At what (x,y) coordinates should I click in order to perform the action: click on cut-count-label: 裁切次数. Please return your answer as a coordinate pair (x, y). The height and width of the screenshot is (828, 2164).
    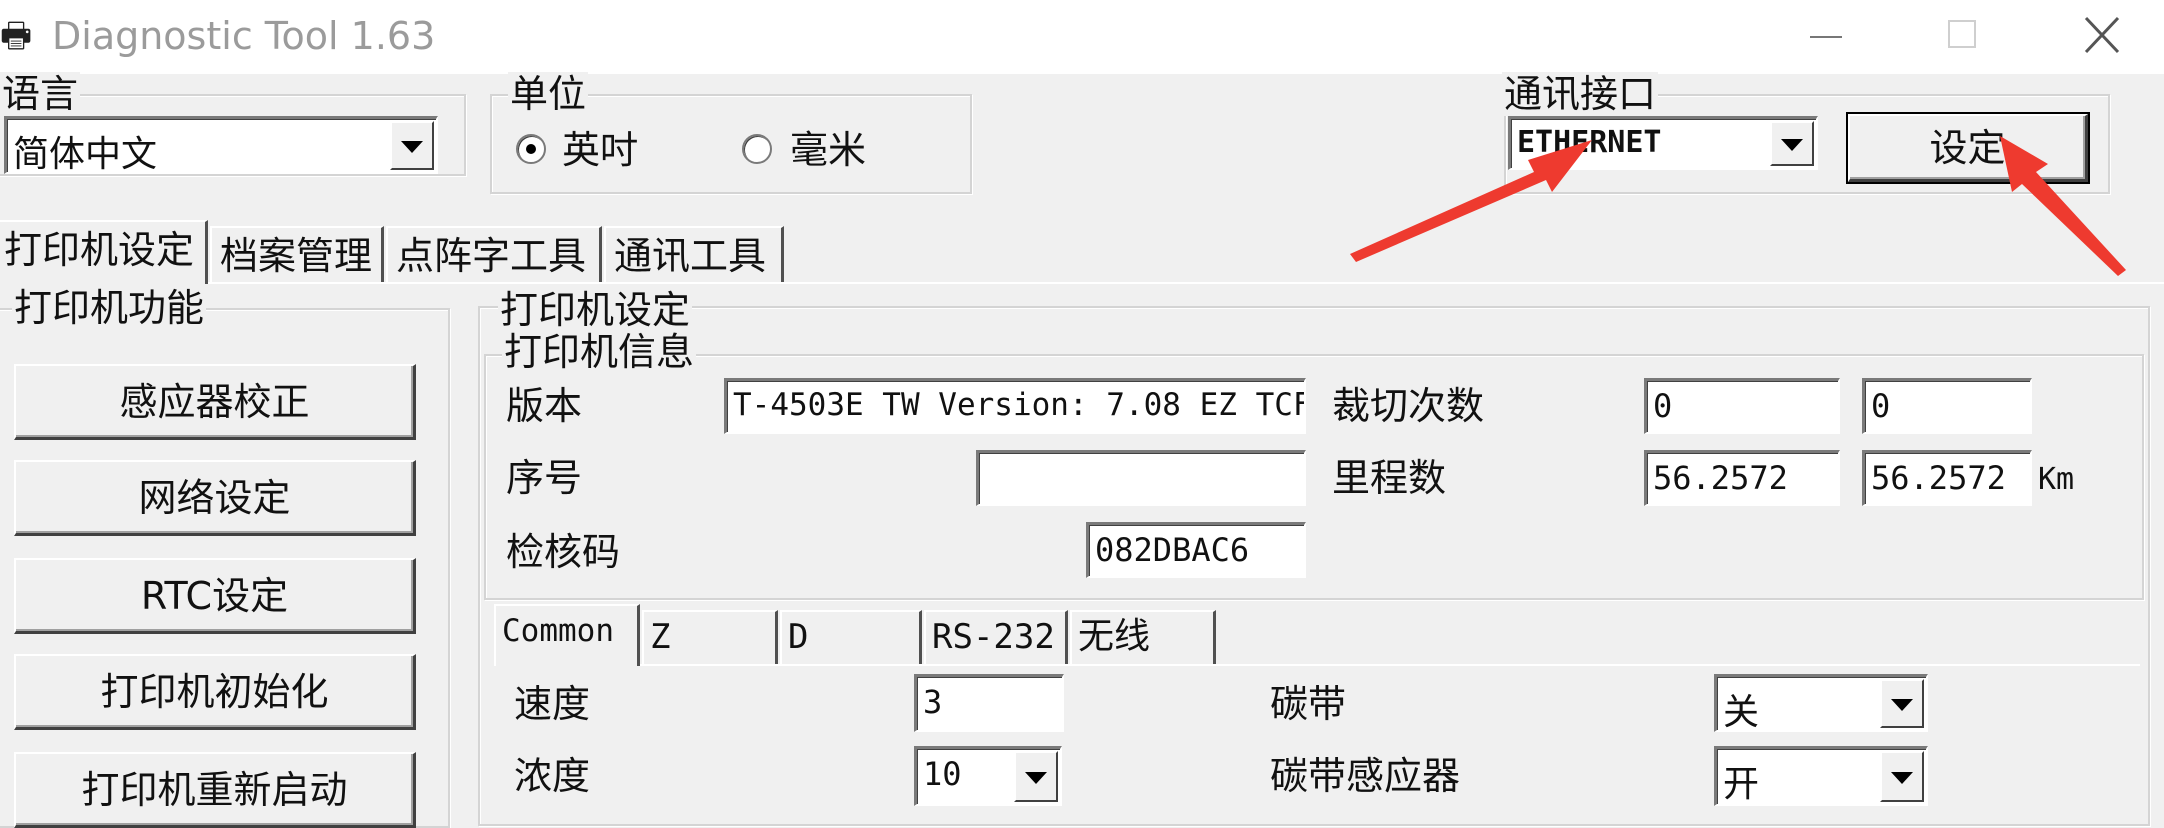
    Looking at the image, I should click on (1408, 406).